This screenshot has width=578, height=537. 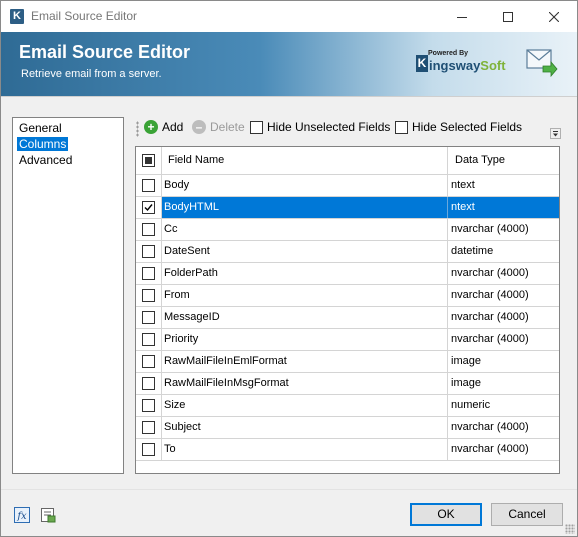 What do you see at coordinates (170, 449) in the screenshot?
I see `field-name-text: To` at bounding box center [170, 449].